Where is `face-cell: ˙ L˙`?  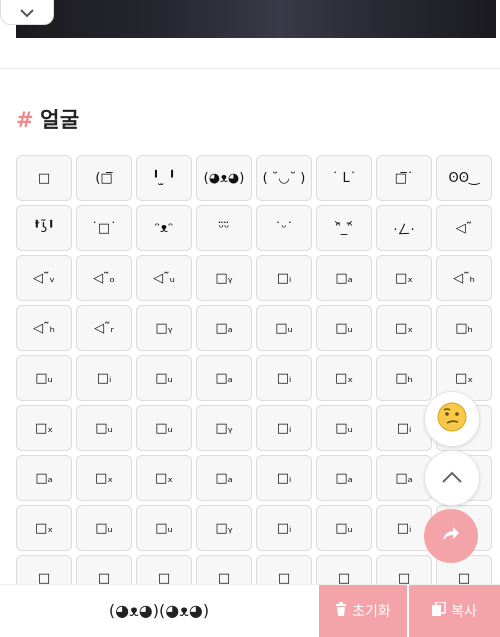 face-cell: ˙ L˙ is located at coordinates (344, 178).